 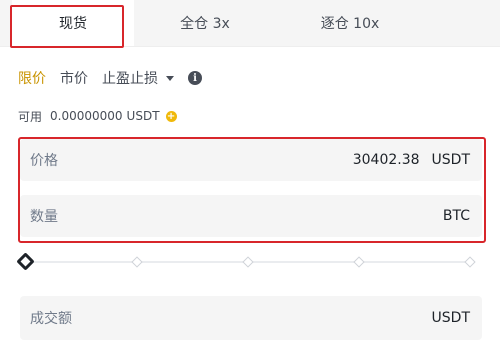 I want to click on order-type-stop-limit: 止盈止损, so click(x=138, y=78).